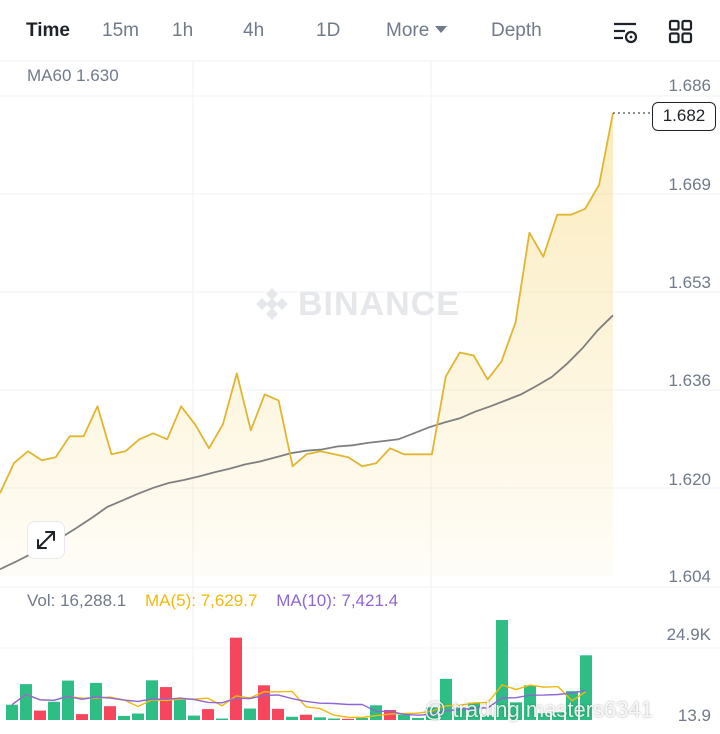 The height and width of the screenshot is (734, 720). Describe the element at coordinates (689, 184) in the screenshot. I see `price-tick: 1.669` at that location.